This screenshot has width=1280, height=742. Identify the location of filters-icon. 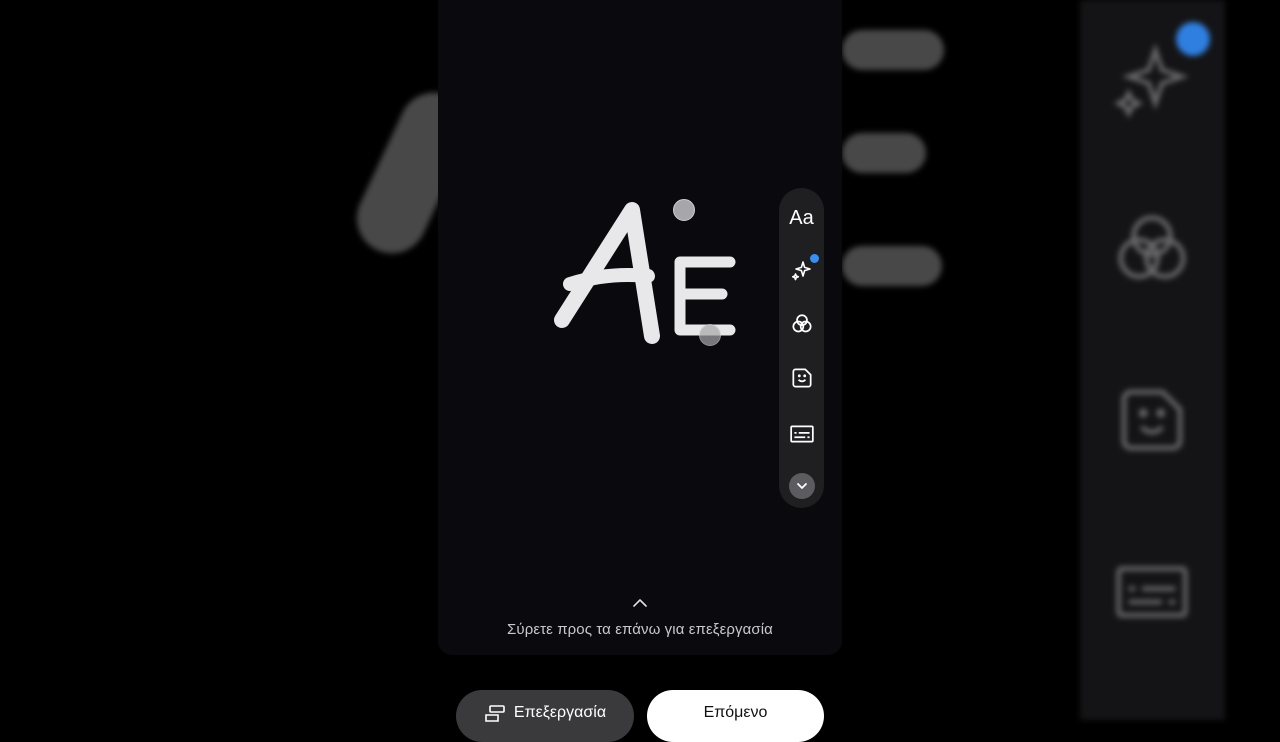
(801, 323).